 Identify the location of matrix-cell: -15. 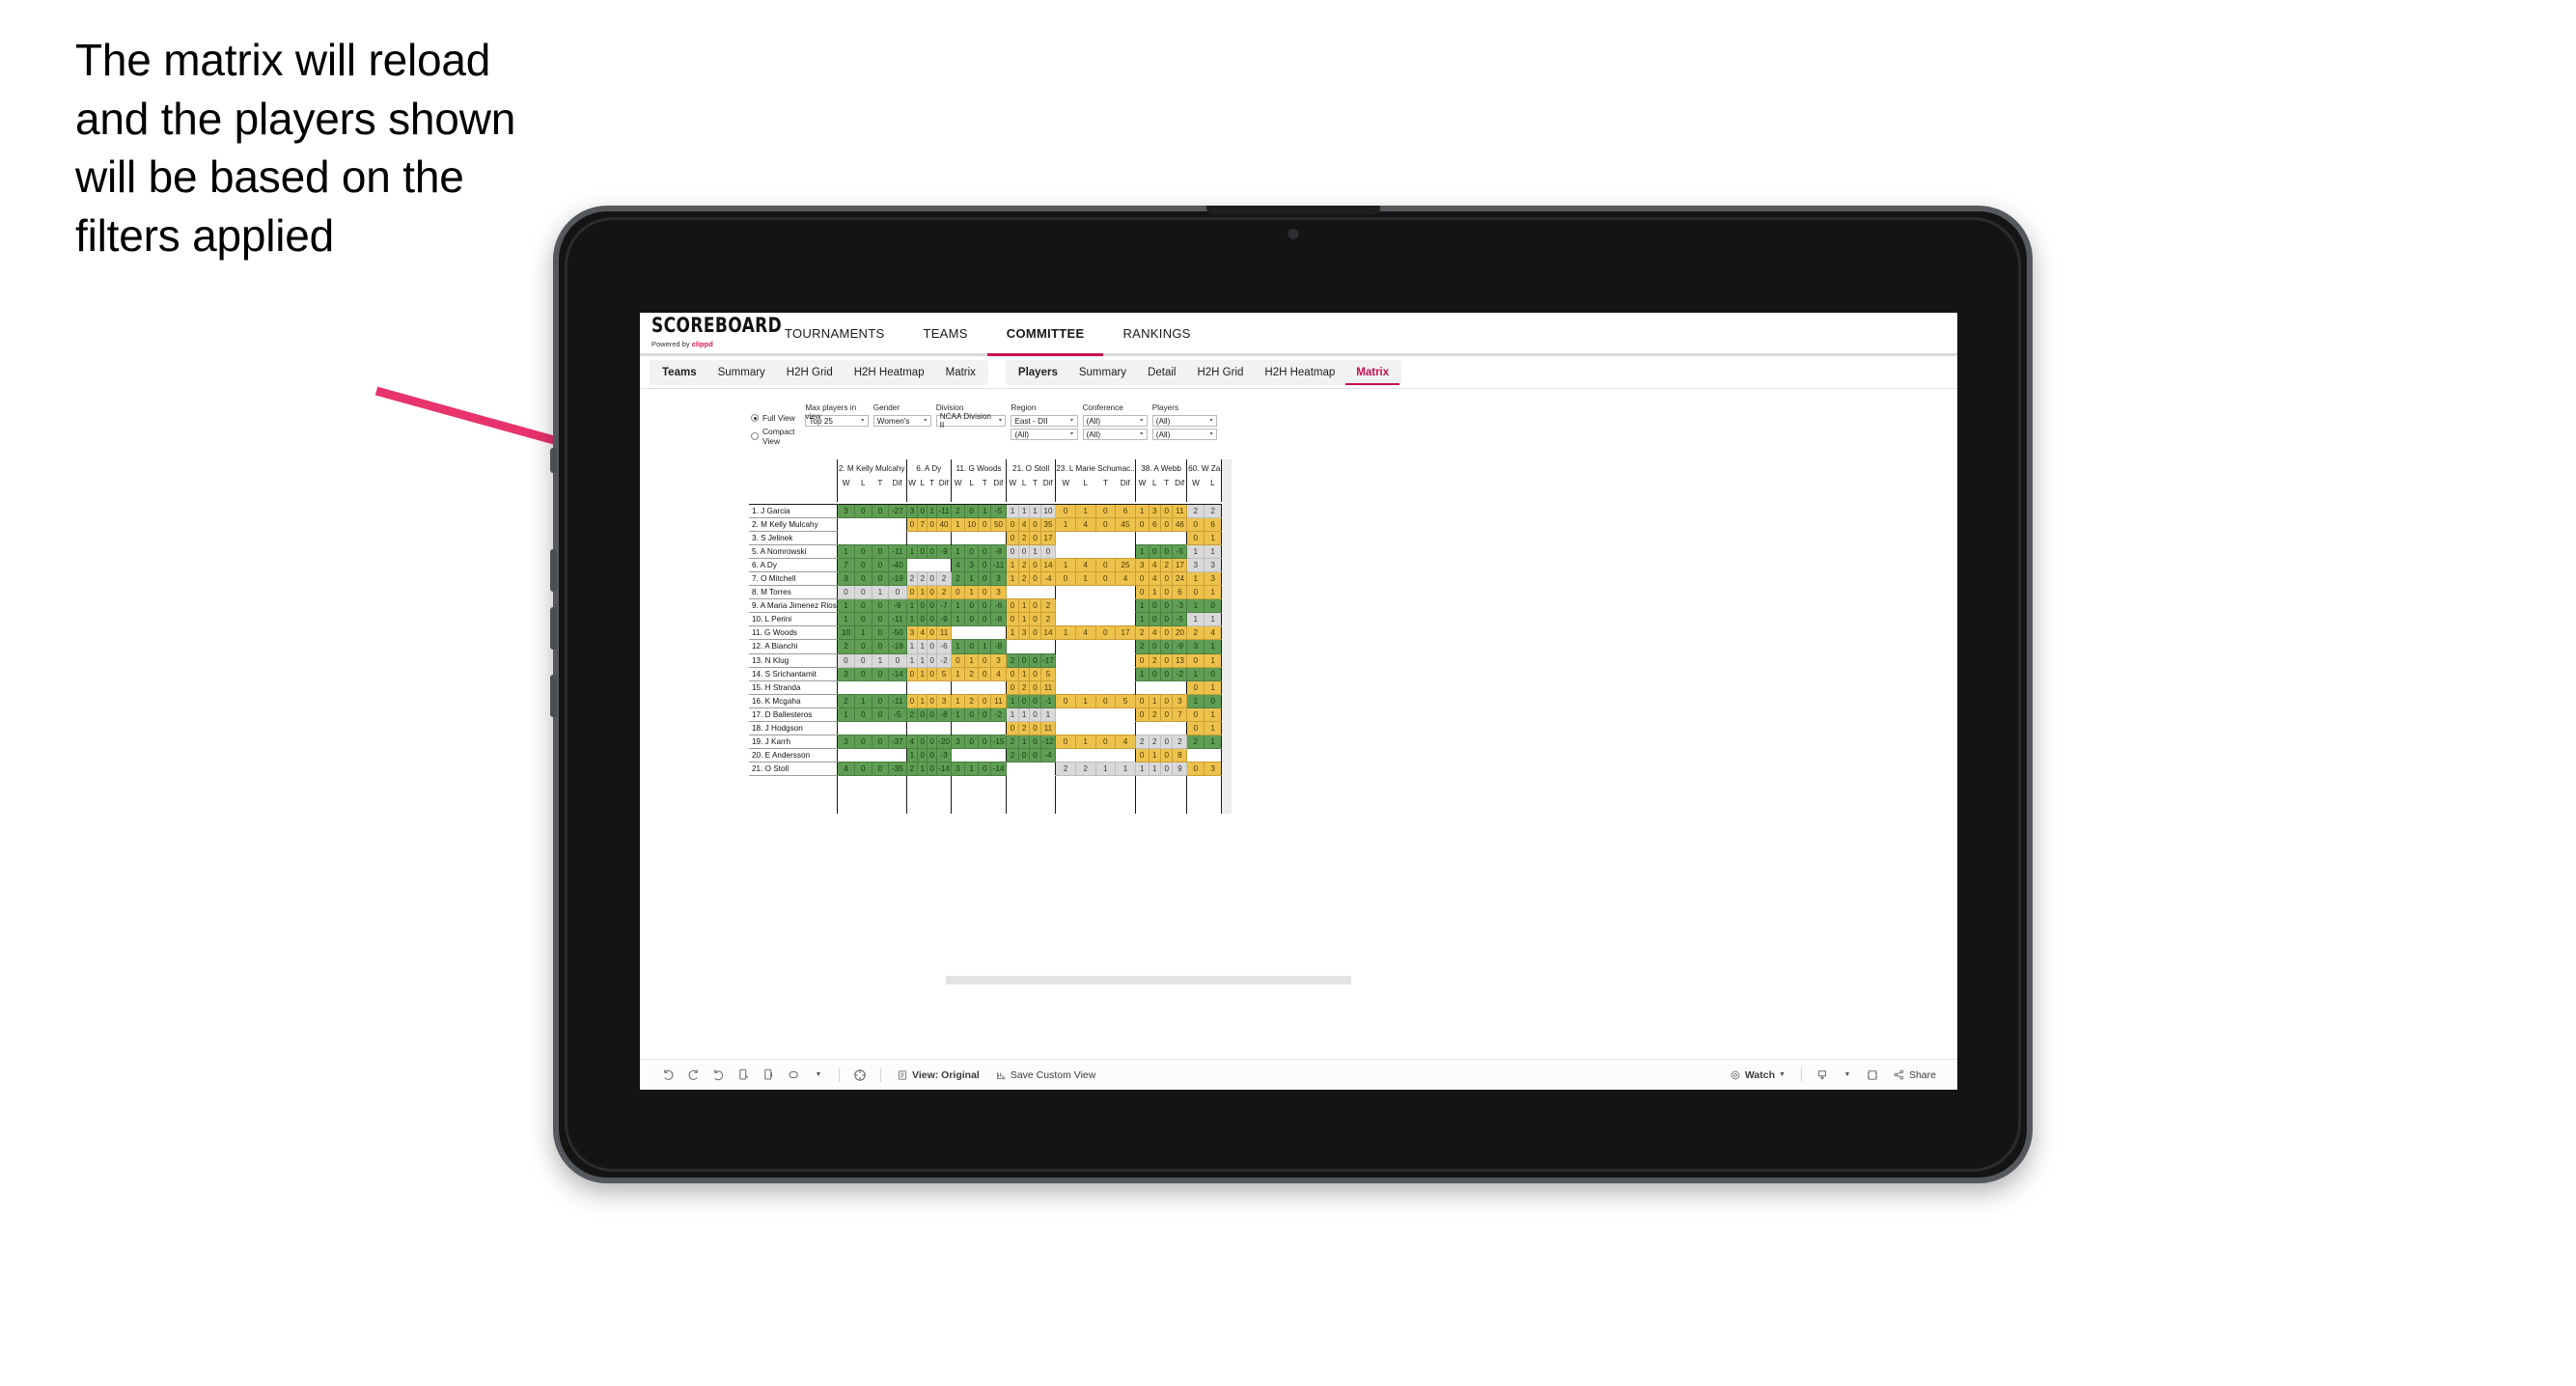
(999, 742).